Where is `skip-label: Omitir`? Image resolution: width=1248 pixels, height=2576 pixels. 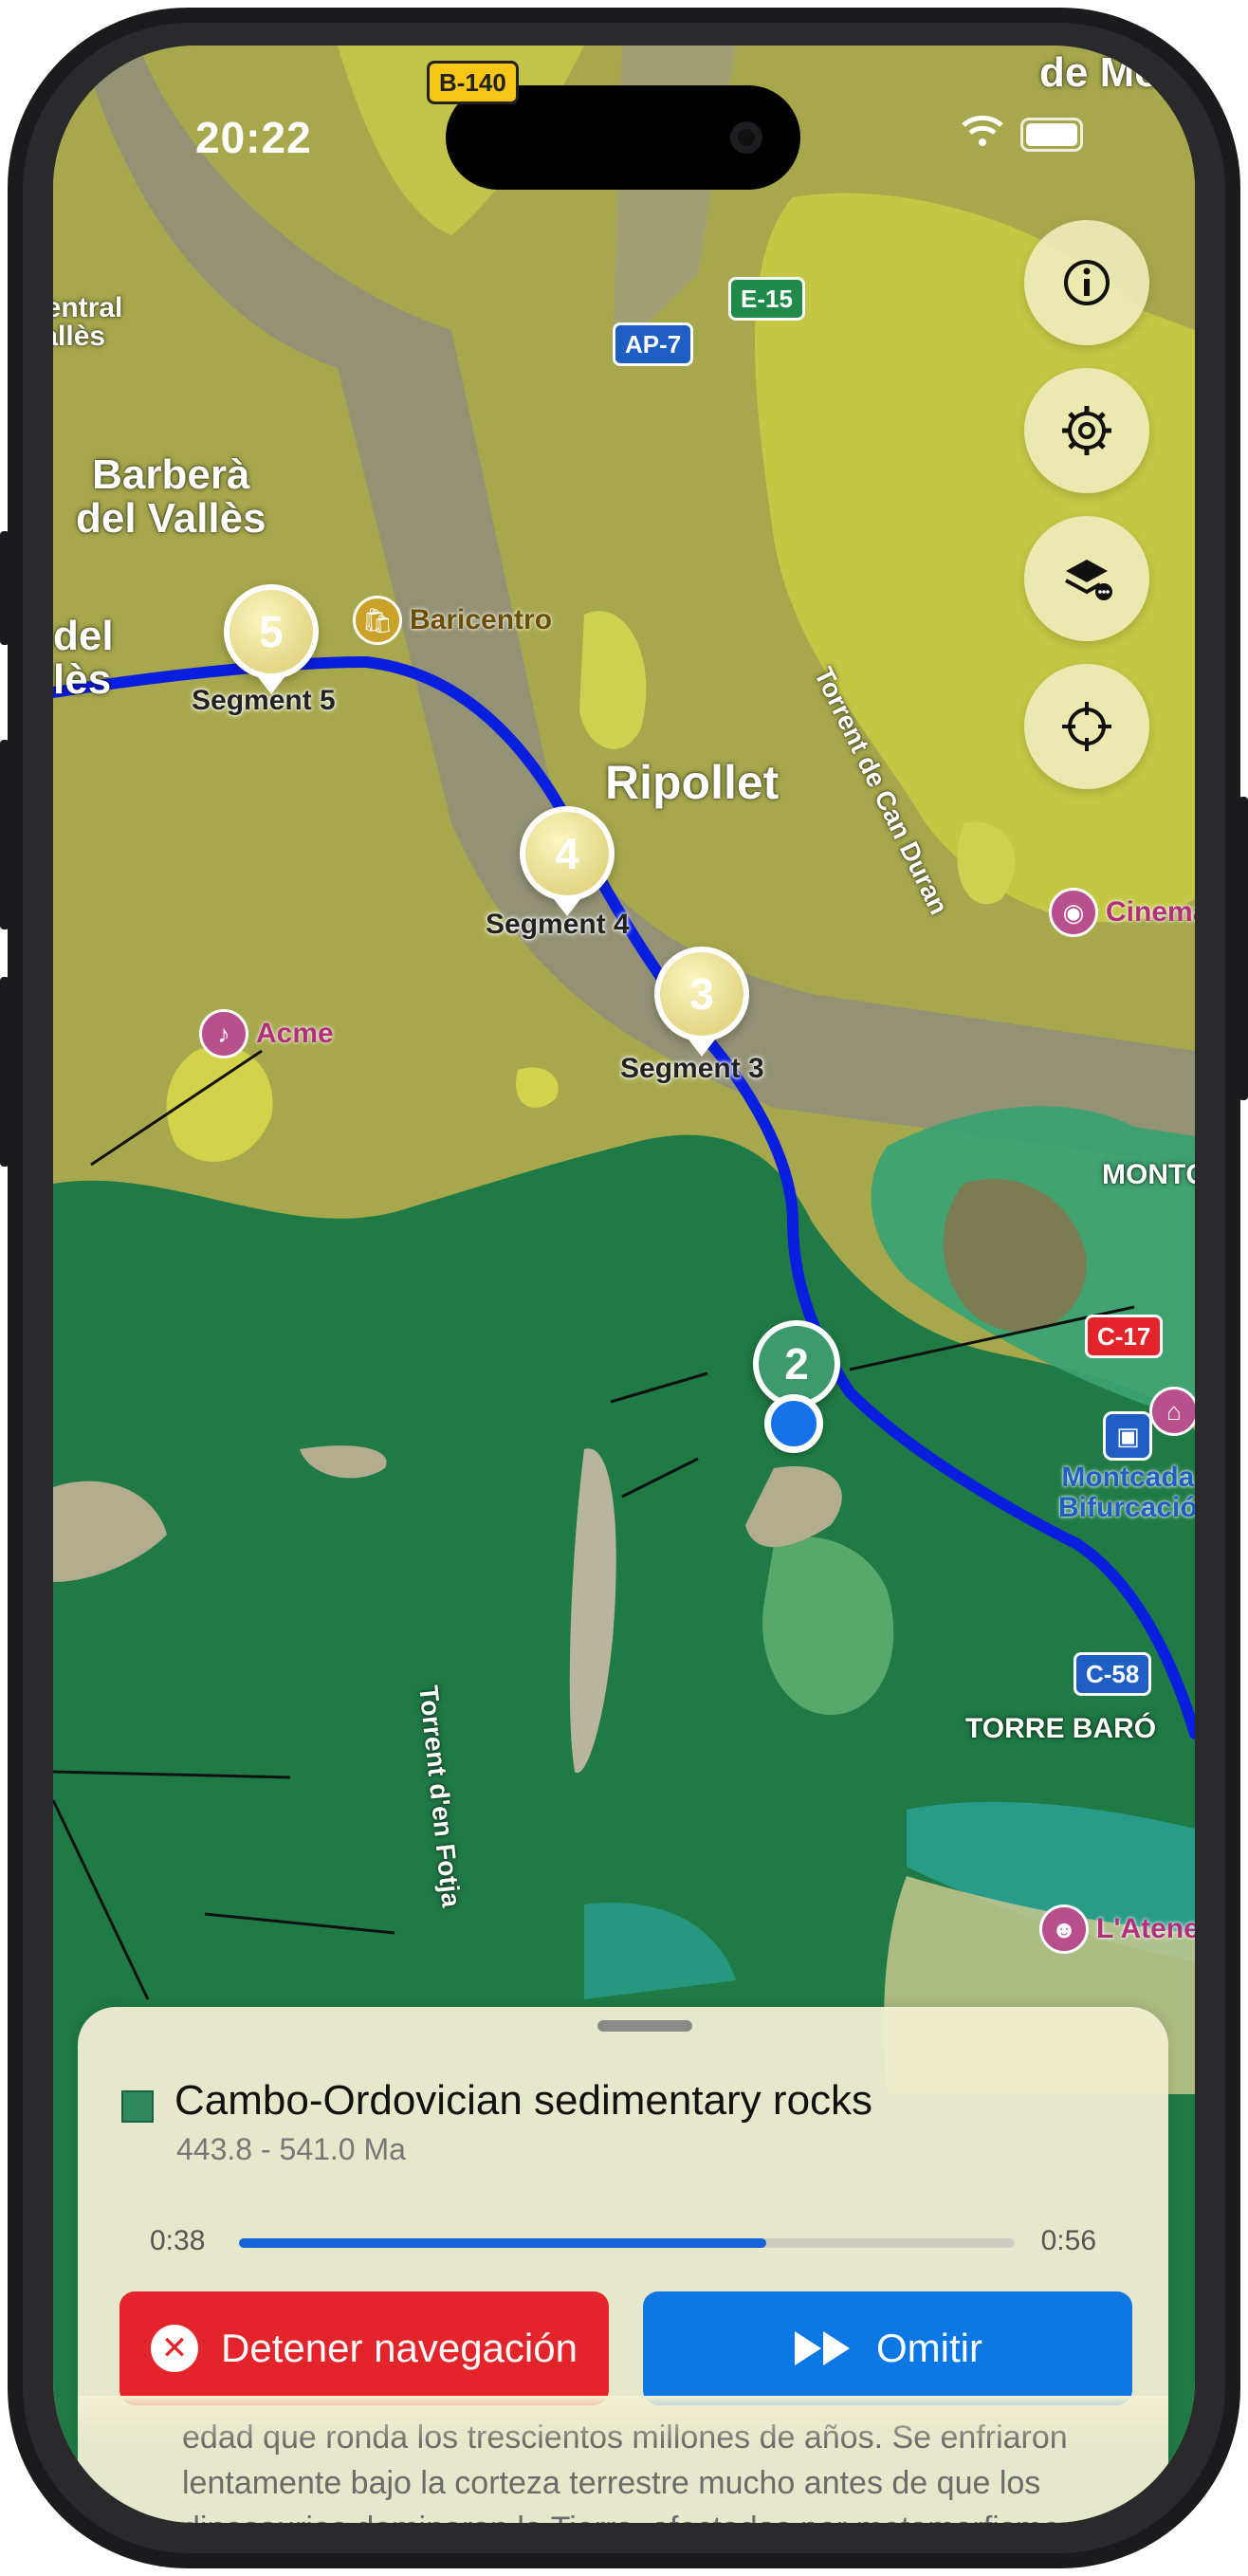 skip-label: Omitir is located at coordinates (929, 2348).